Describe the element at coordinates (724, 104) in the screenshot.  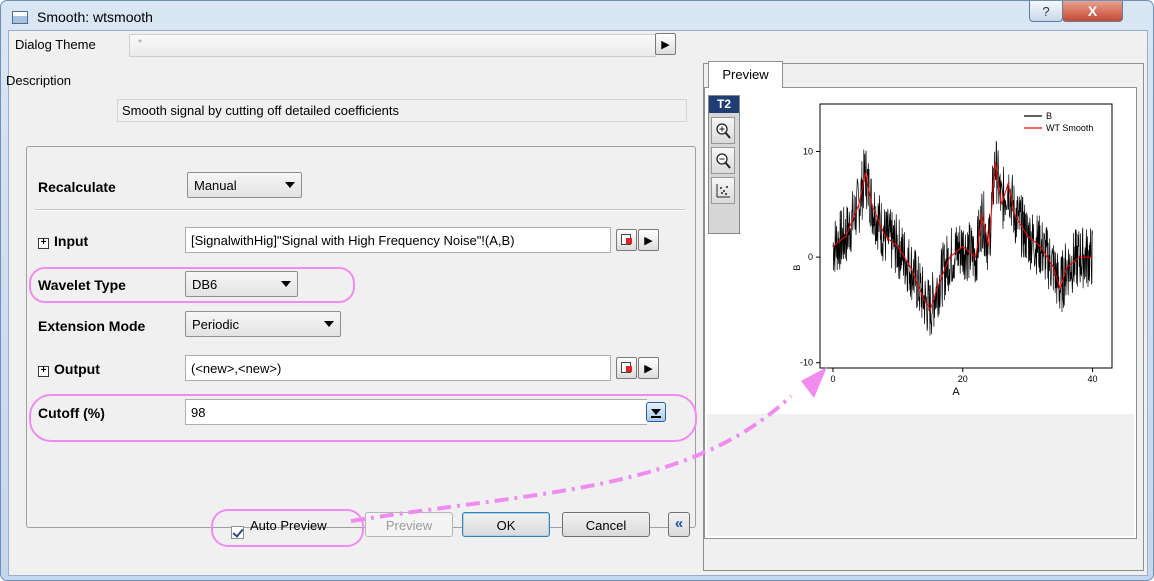
I see `toolbar-badge: T2` at that location.